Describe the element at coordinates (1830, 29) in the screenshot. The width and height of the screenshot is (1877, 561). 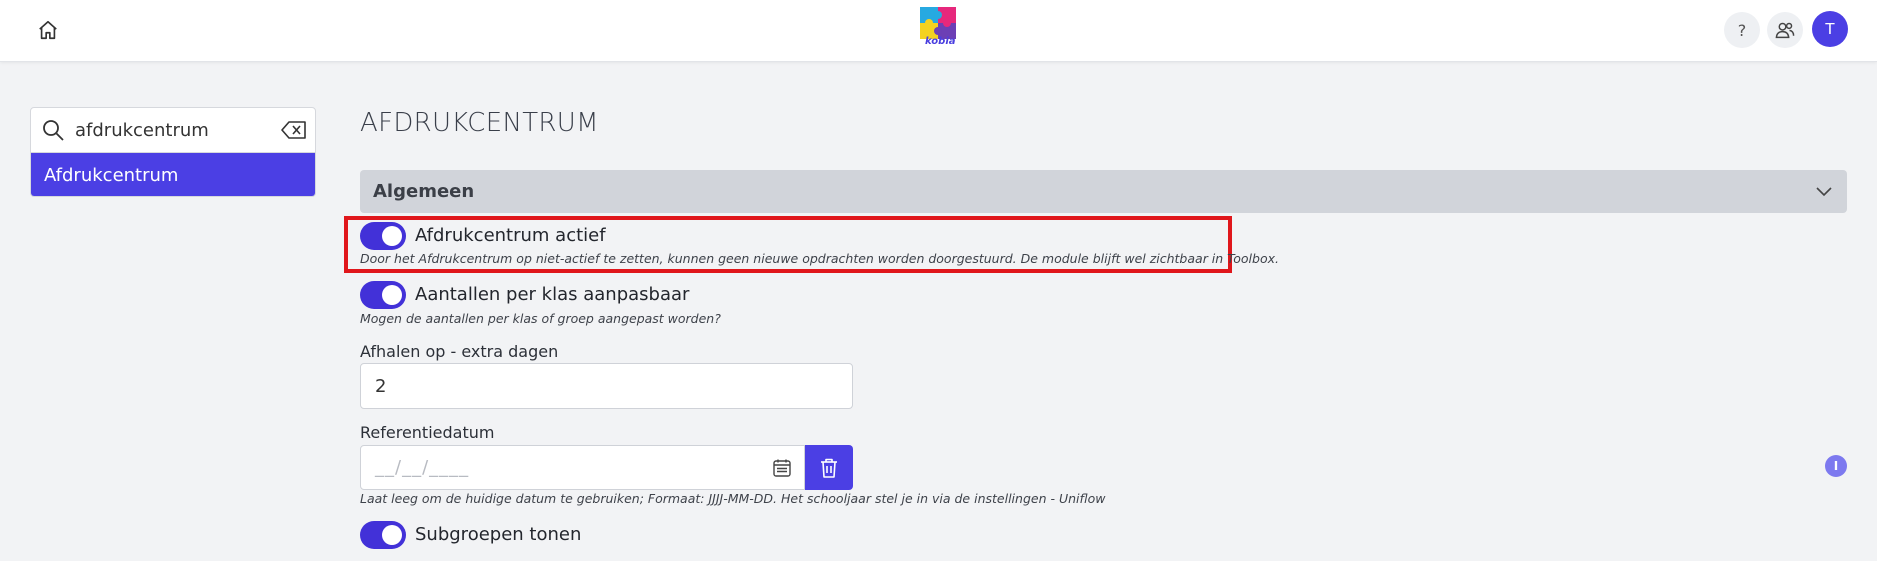
I see `user-avatar: T` at that location.